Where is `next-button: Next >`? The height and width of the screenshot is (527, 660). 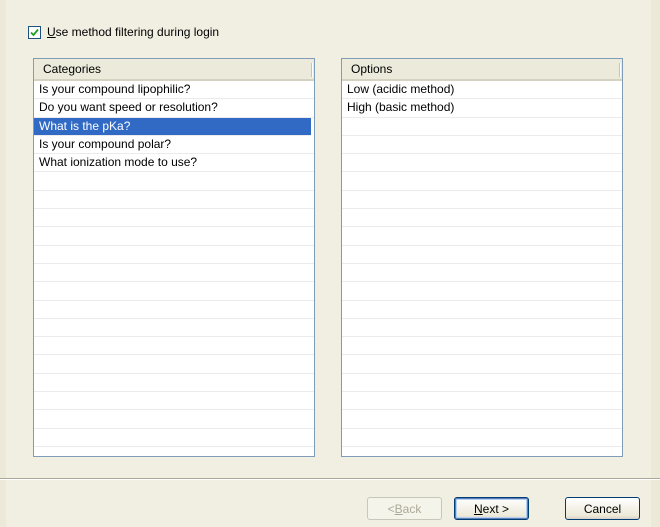
next-button: Next > is located at coordinates (491, 508).